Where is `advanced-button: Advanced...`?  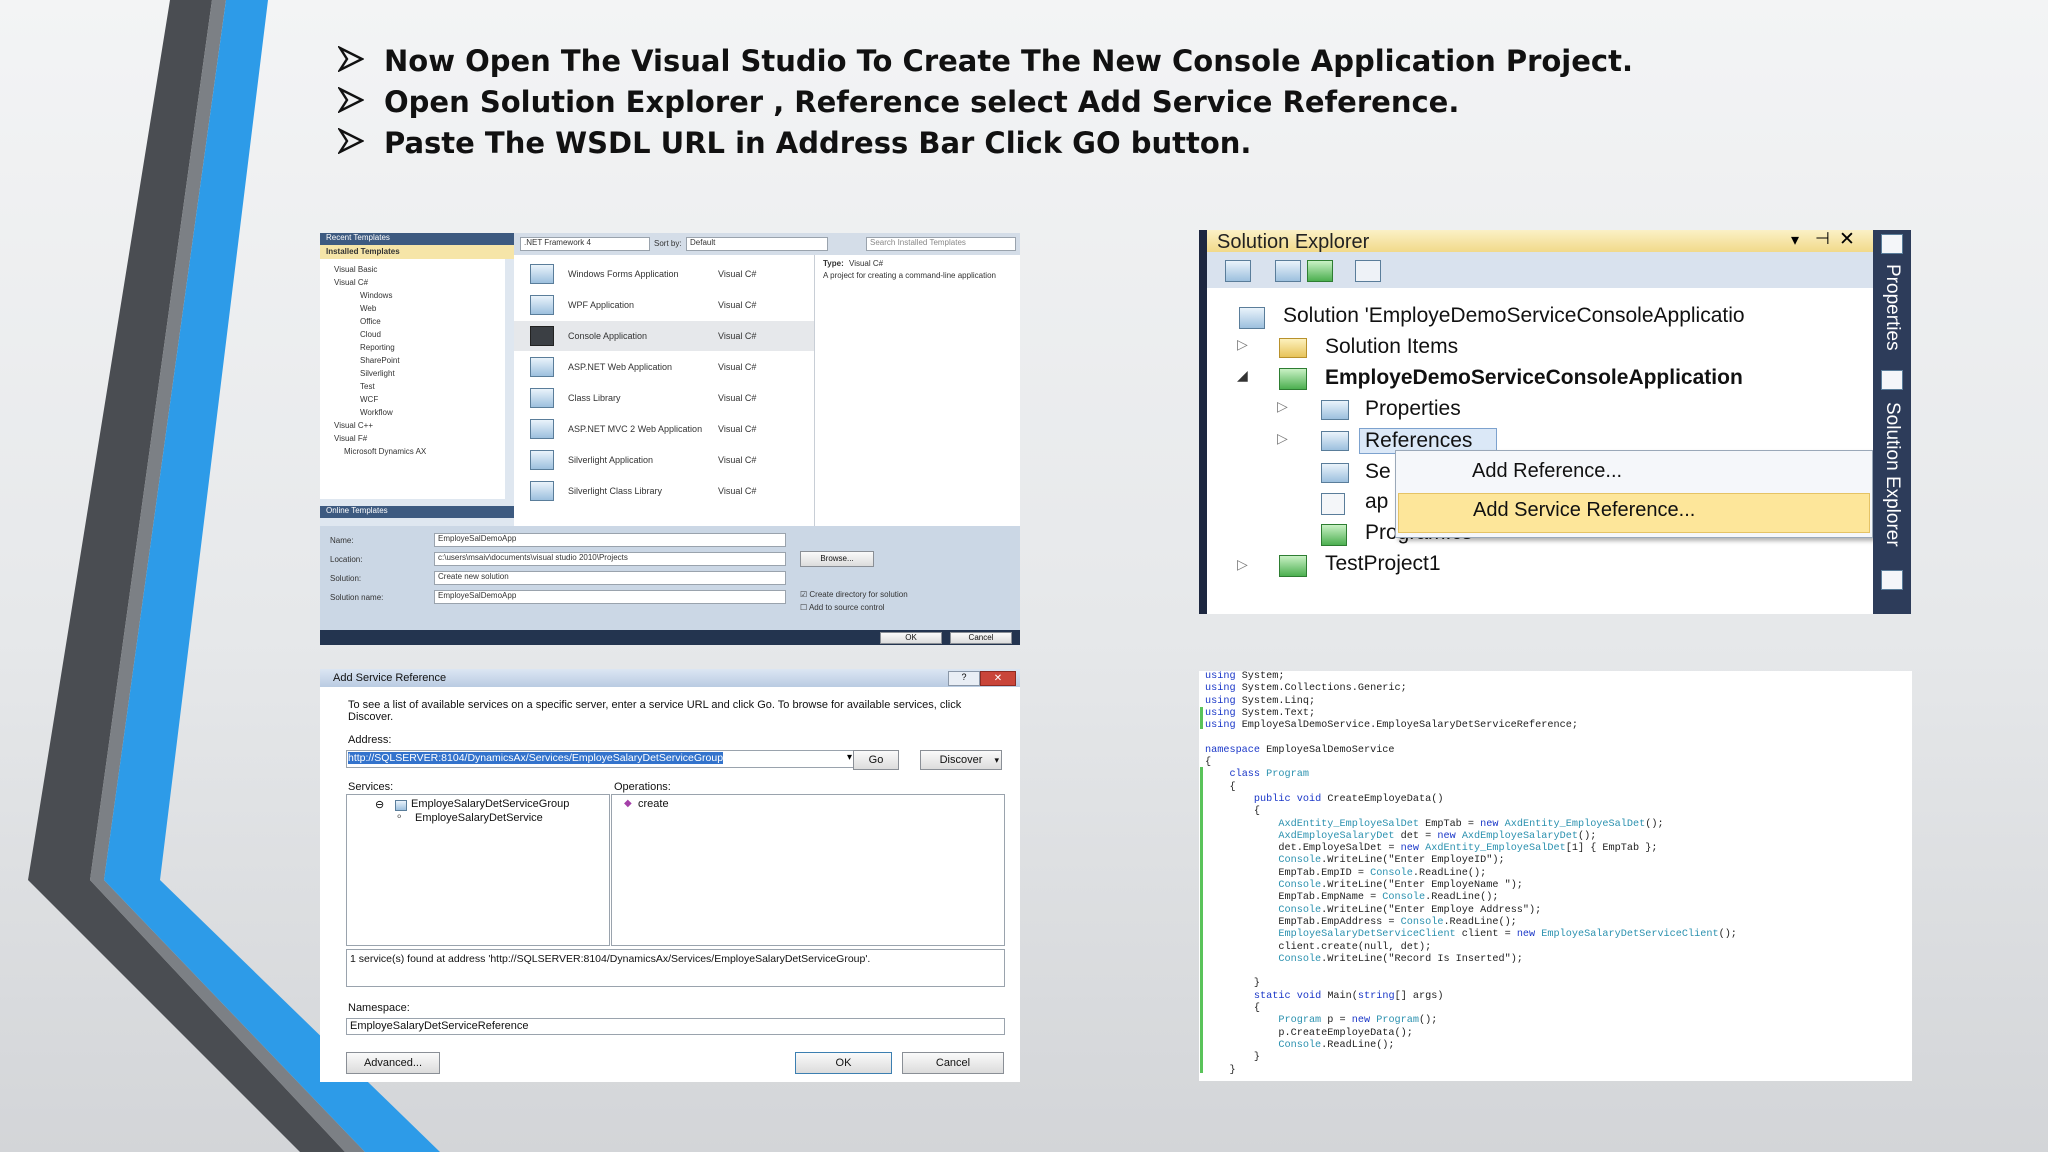
advanced-button: Advanced... is located at coordinates (393, 1063).